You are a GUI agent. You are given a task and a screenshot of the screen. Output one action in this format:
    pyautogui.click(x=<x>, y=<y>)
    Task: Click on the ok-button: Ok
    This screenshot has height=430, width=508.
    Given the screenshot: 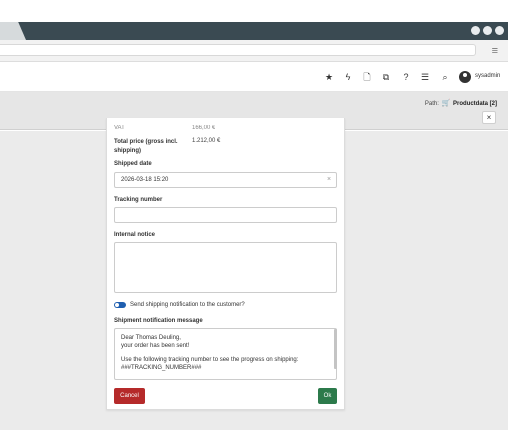 What is the action you would take?
    pyautogui.click(x=327, y=396)
    